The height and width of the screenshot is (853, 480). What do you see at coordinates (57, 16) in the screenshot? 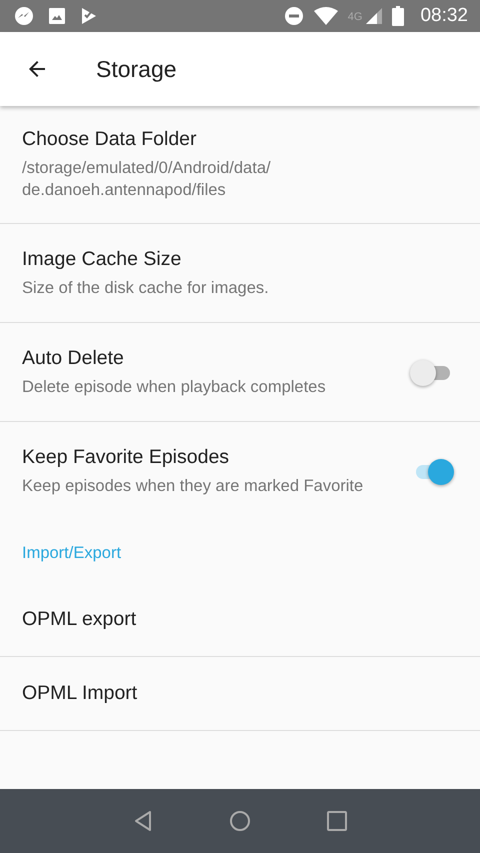
I see `image-icon` at bounding box center [57, 16].